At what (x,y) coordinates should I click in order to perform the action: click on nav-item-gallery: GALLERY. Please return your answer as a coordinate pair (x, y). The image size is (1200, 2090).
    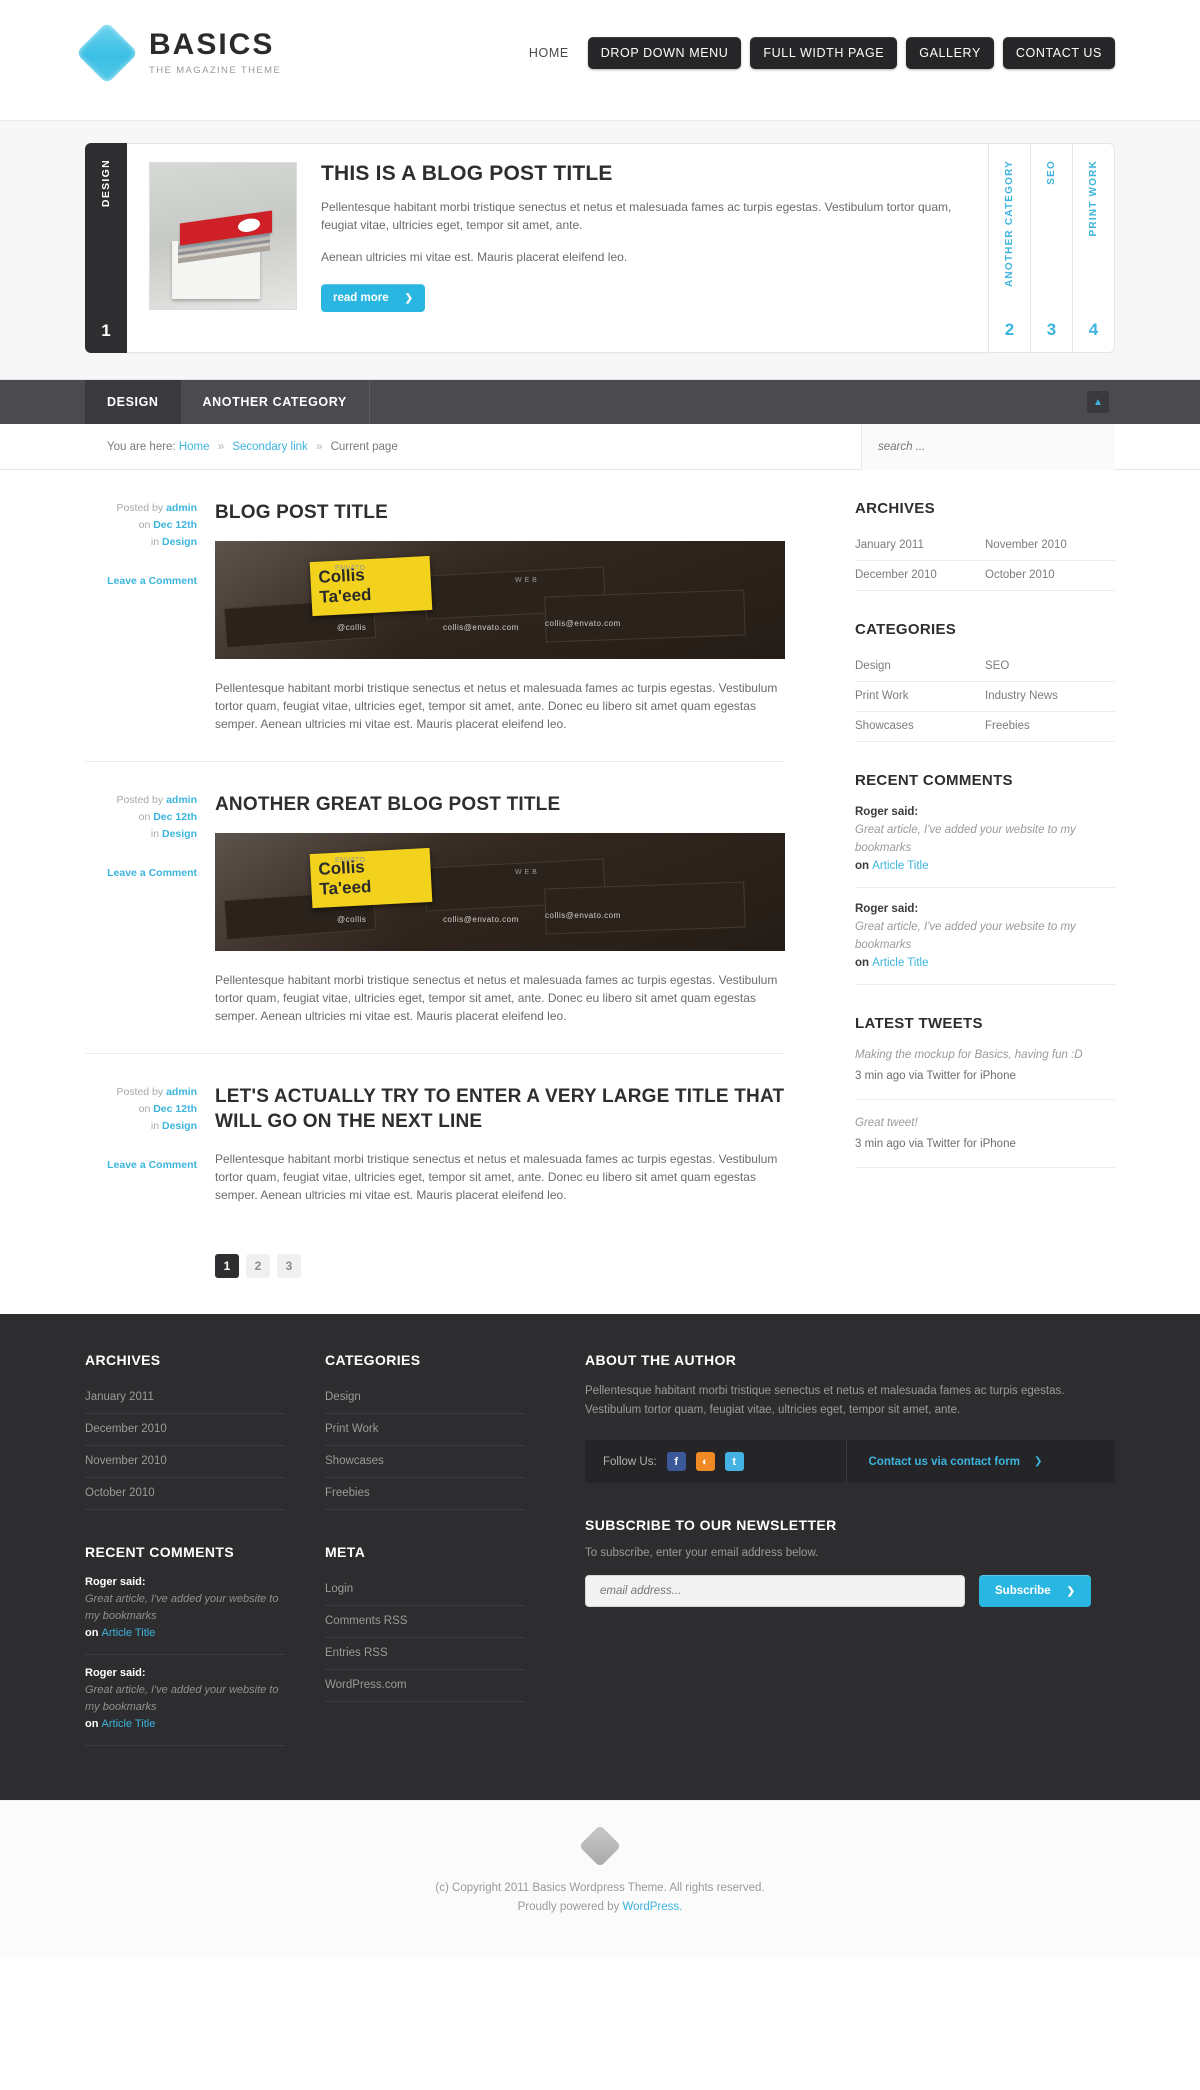
    Looking at the image, I should click on (950, 52).